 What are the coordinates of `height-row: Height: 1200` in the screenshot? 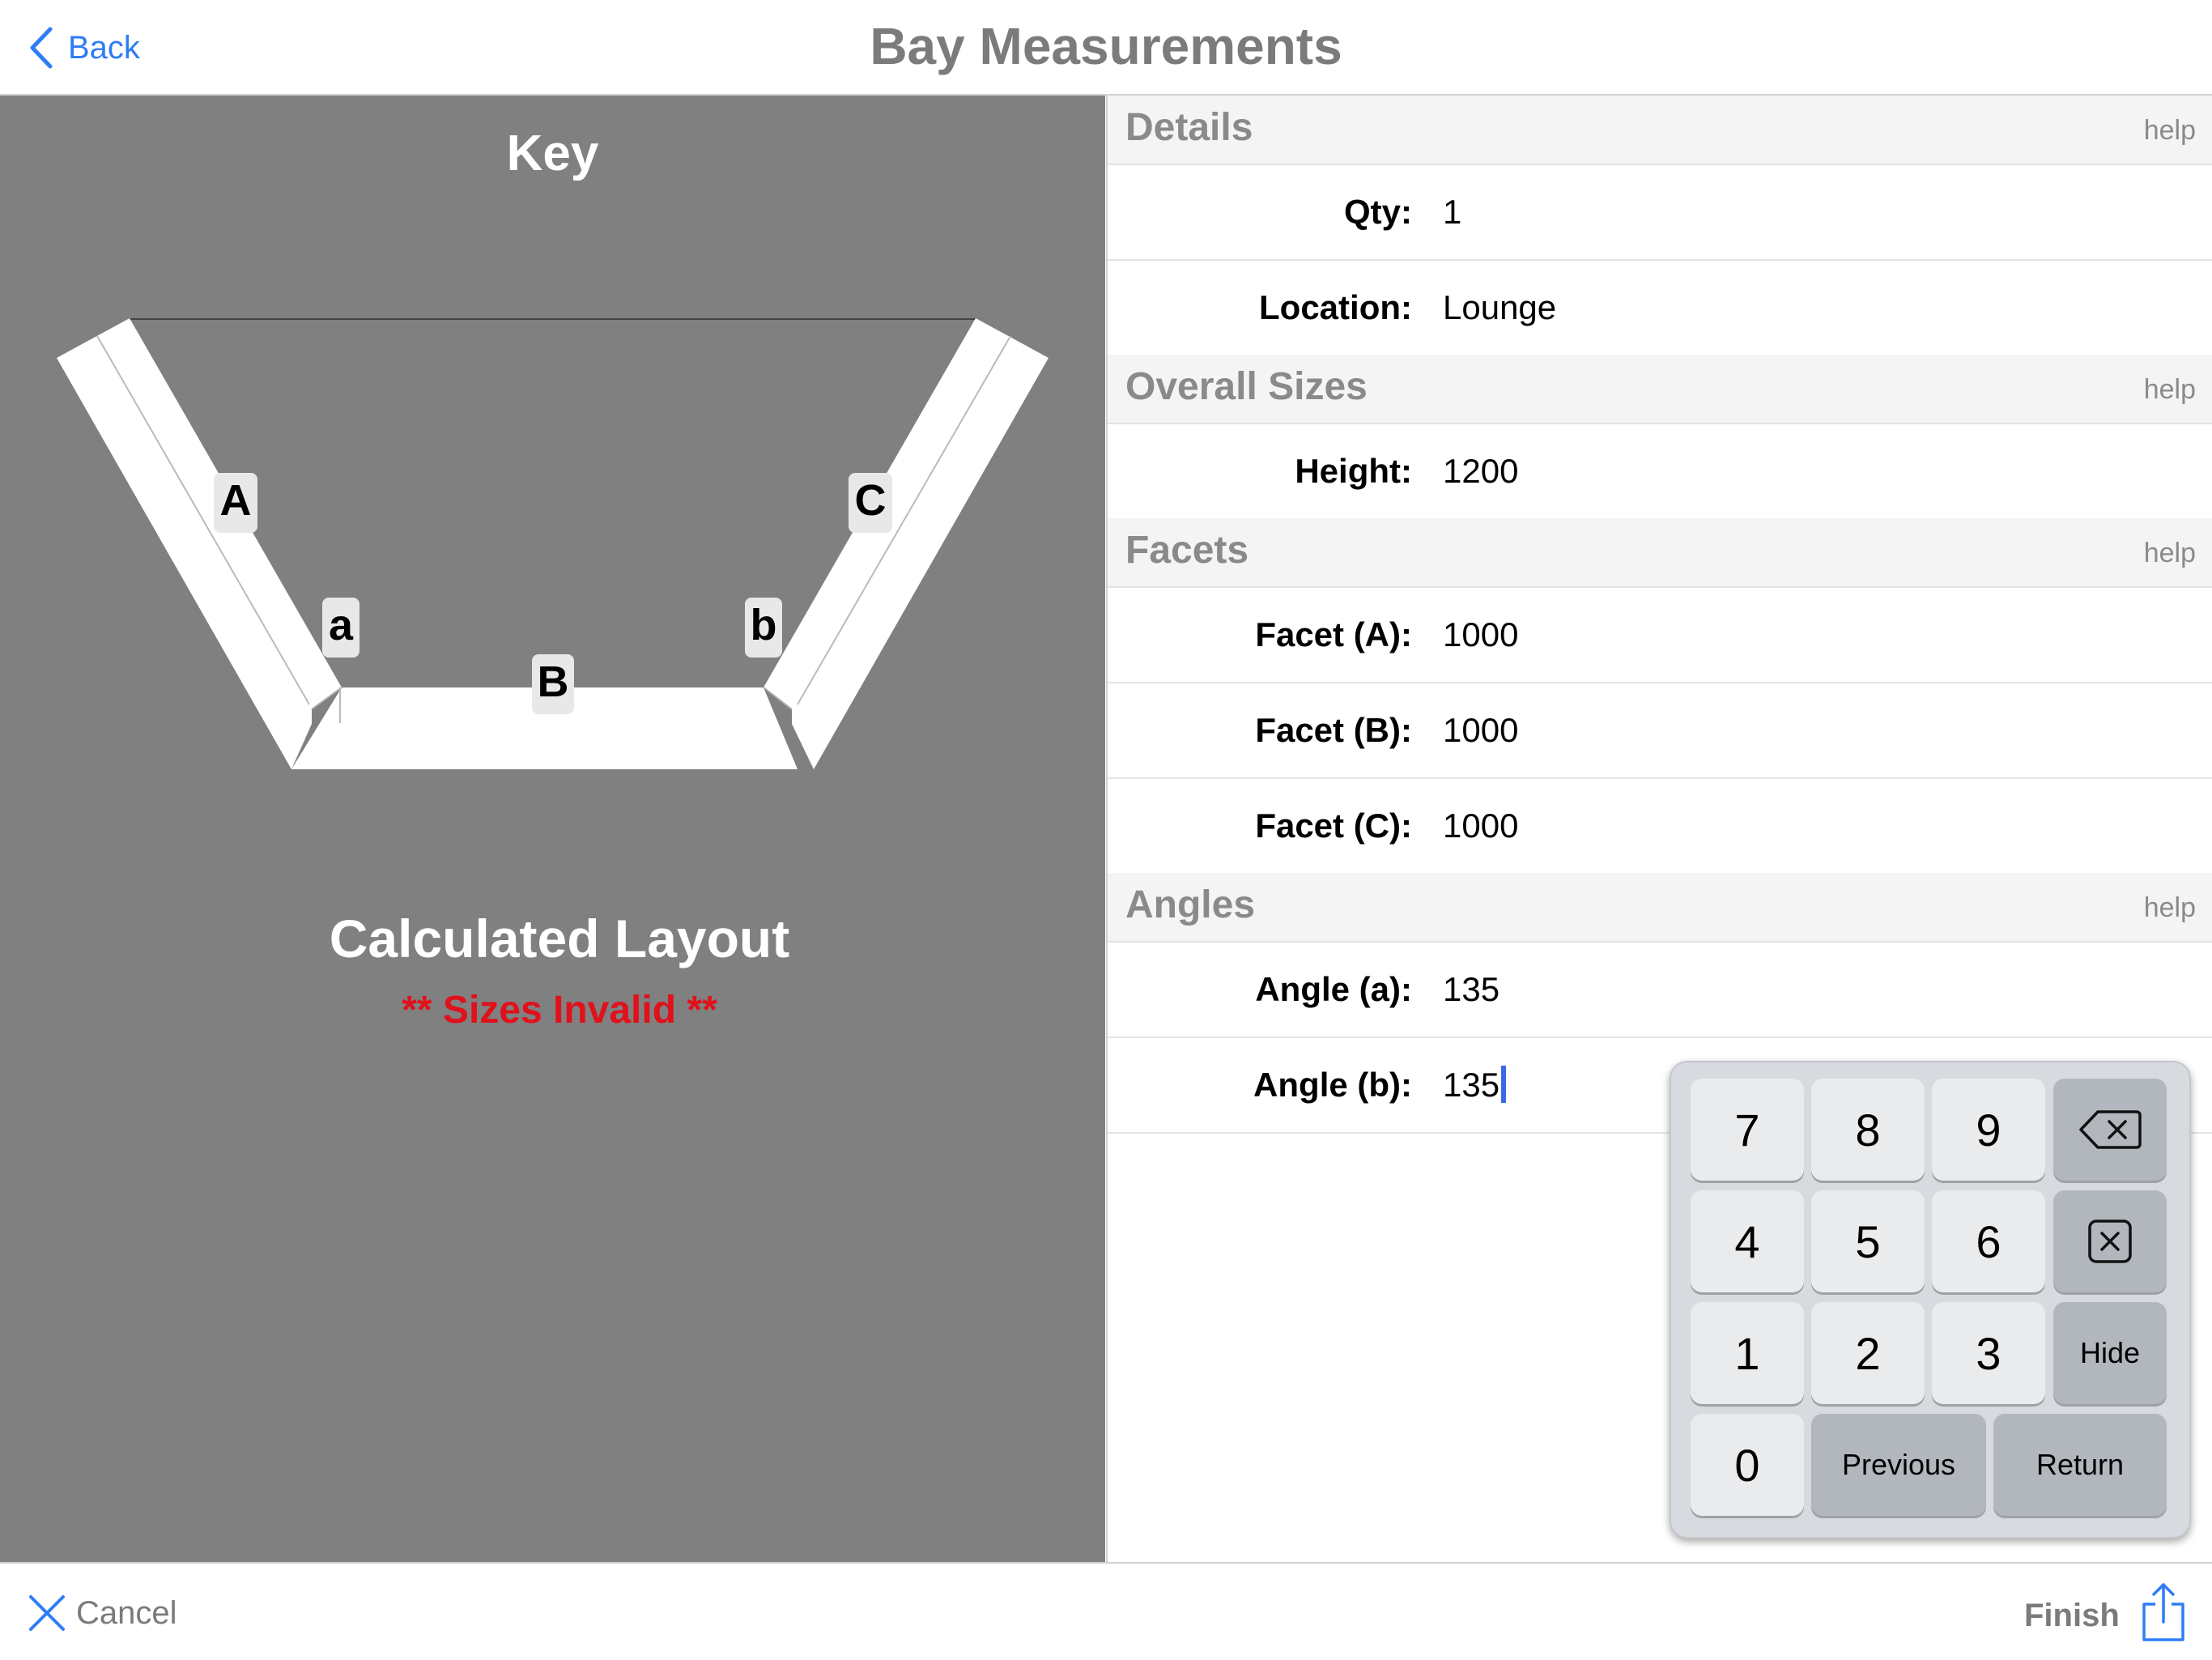 It's located at (1660, 472).